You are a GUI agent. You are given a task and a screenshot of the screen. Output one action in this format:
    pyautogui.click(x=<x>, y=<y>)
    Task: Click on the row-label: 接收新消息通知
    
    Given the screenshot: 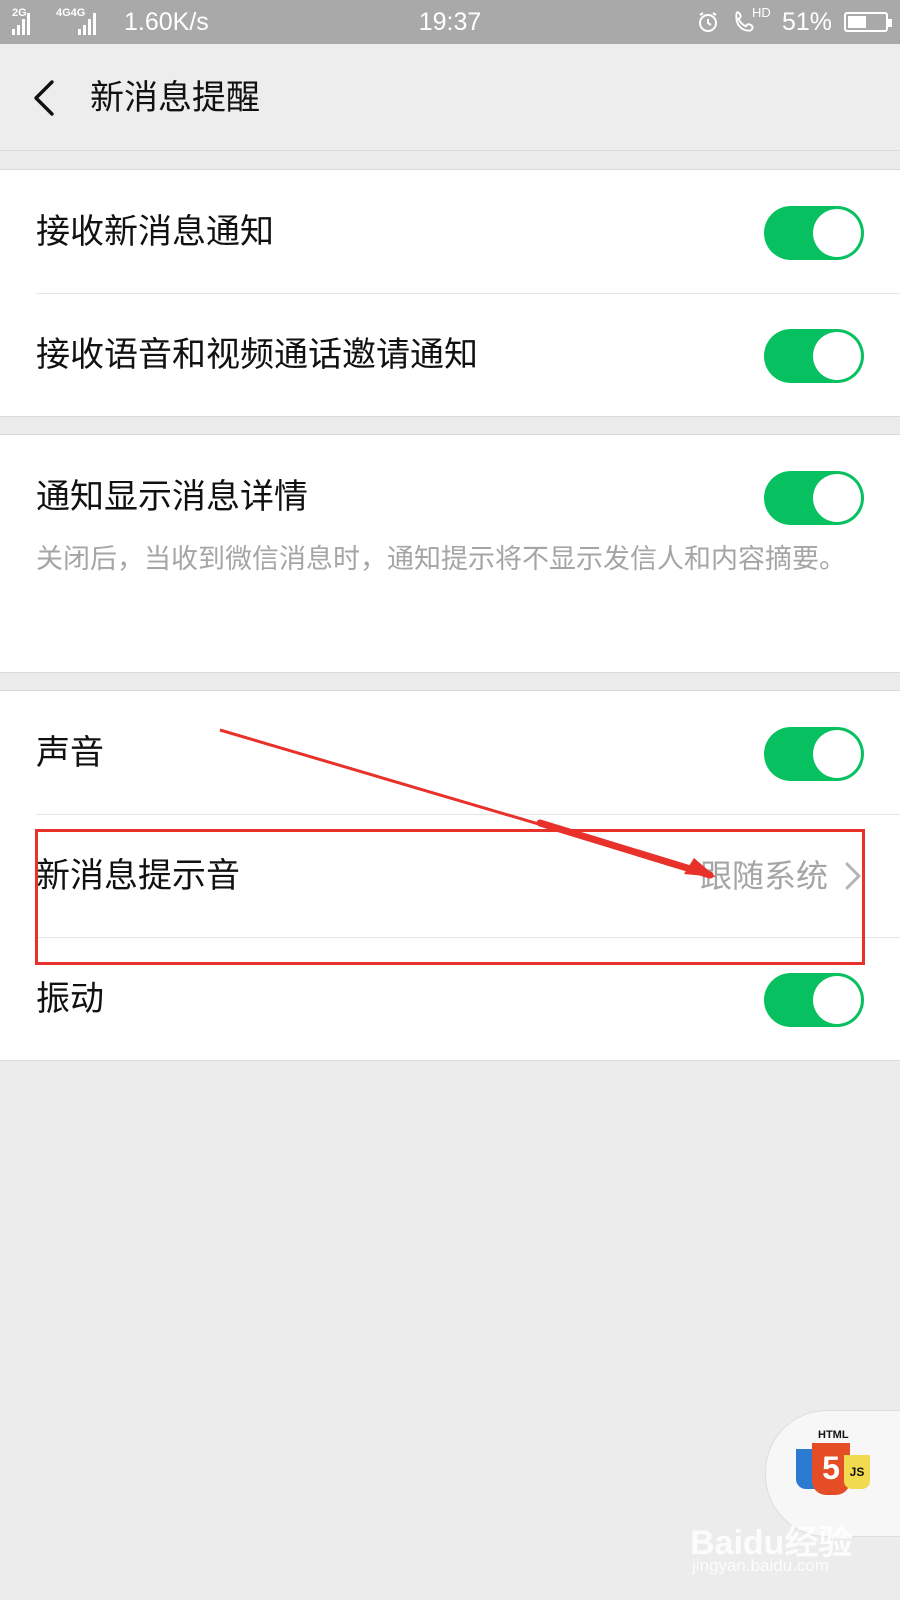 What is the action you would take?
    pyautogui.click(x=155, y=232)
    